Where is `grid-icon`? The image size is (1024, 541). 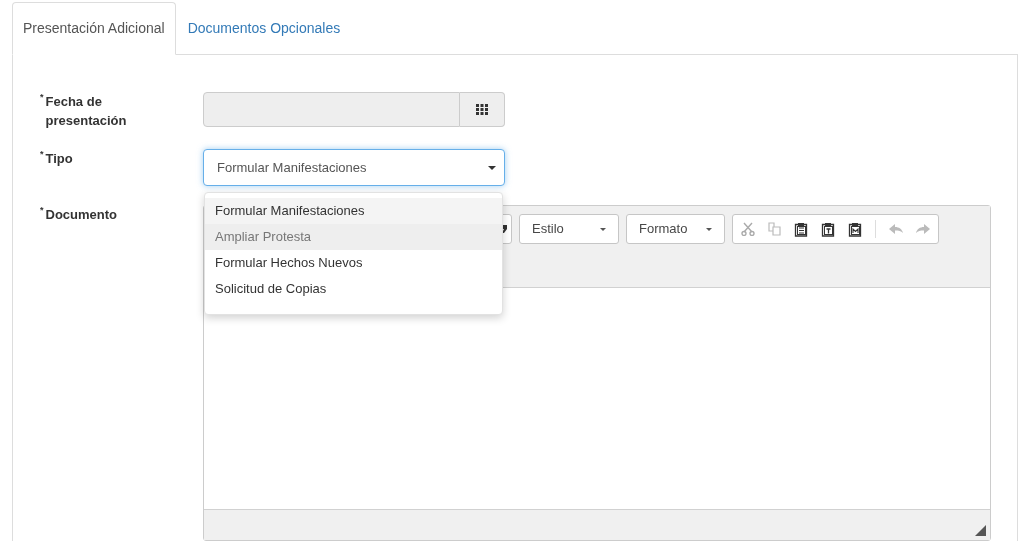 grid-icon is located at coordinates (482, 109).